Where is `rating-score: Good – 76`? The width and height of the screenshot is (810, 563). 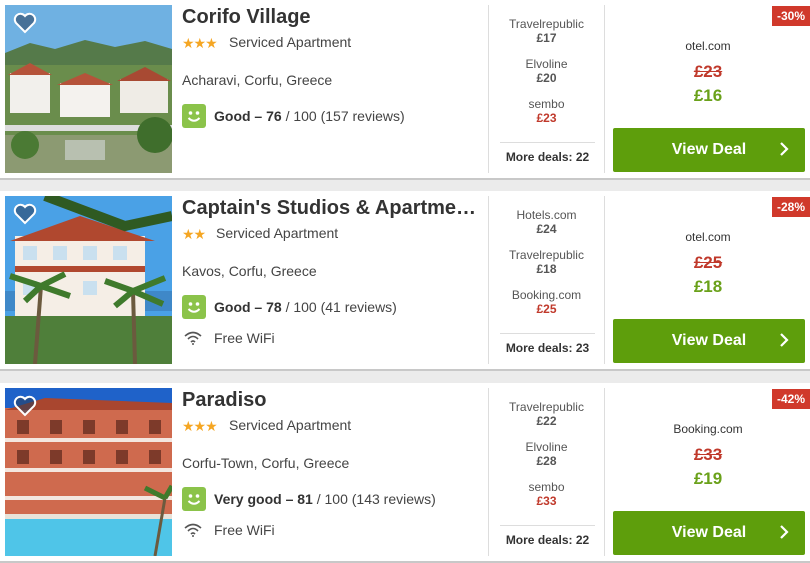 rating-score: Good – 76 is located at coordinates (248, 116).